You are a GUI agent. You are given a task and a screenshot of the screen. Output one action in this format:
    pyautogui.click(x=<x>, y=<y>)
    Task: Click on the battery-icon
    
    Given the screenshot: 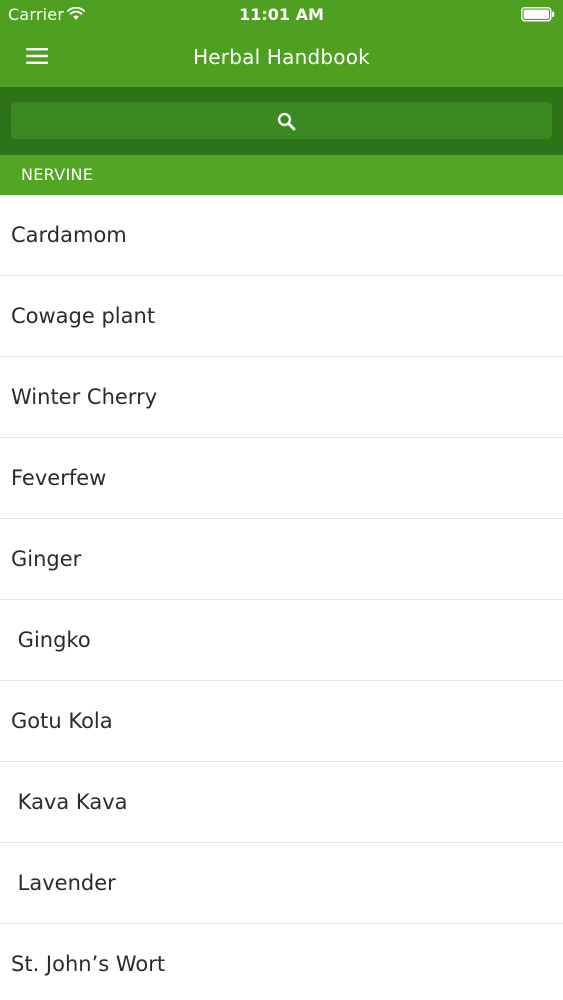 What is the action you would take?
    pyautogui.click(x=538, y=14)
    